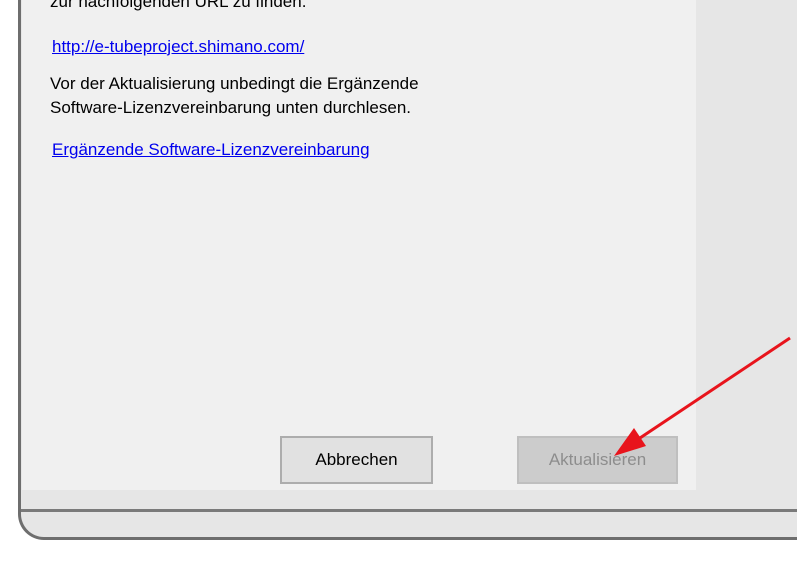 Image resolution: width=797 pixels, height=562 pixels. I want to click on red-arrow-icon, so click(702, 396).